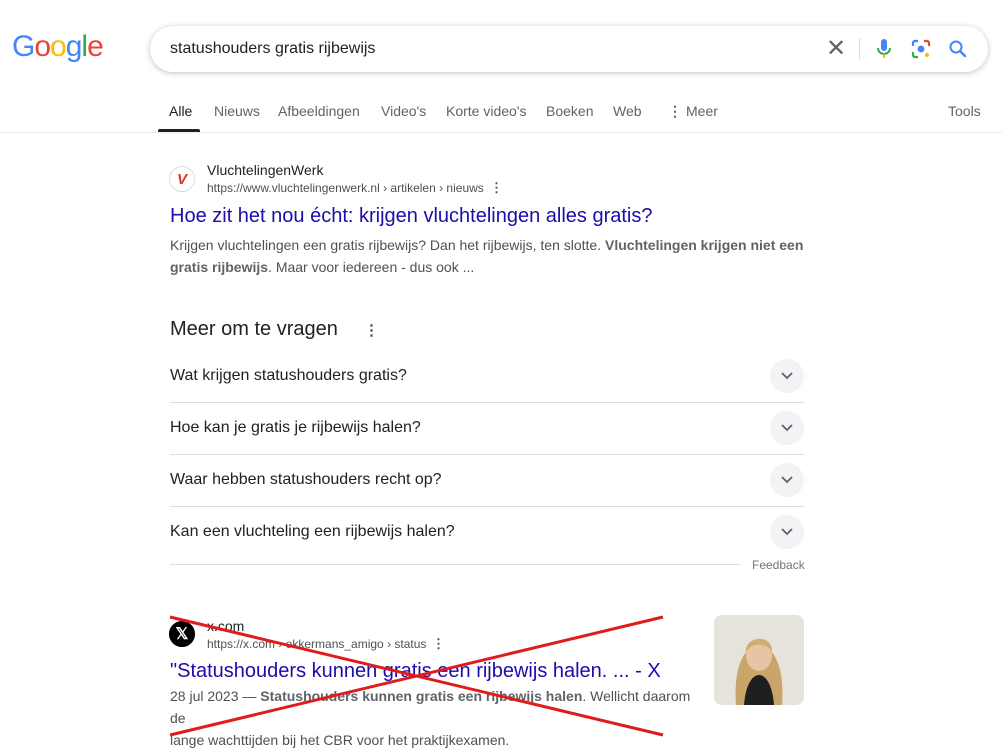 This screenshot has height=748, width=1002. Describe the element at coordinates (569, 49) in the screenshot. I see `search-box: statushouders gratis rijbewijs ✕` at that location.